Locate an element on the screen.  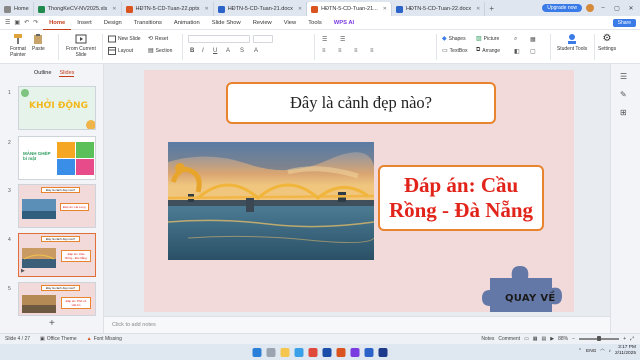
redo-icon: ↷ is located at coordinates (35, 22).